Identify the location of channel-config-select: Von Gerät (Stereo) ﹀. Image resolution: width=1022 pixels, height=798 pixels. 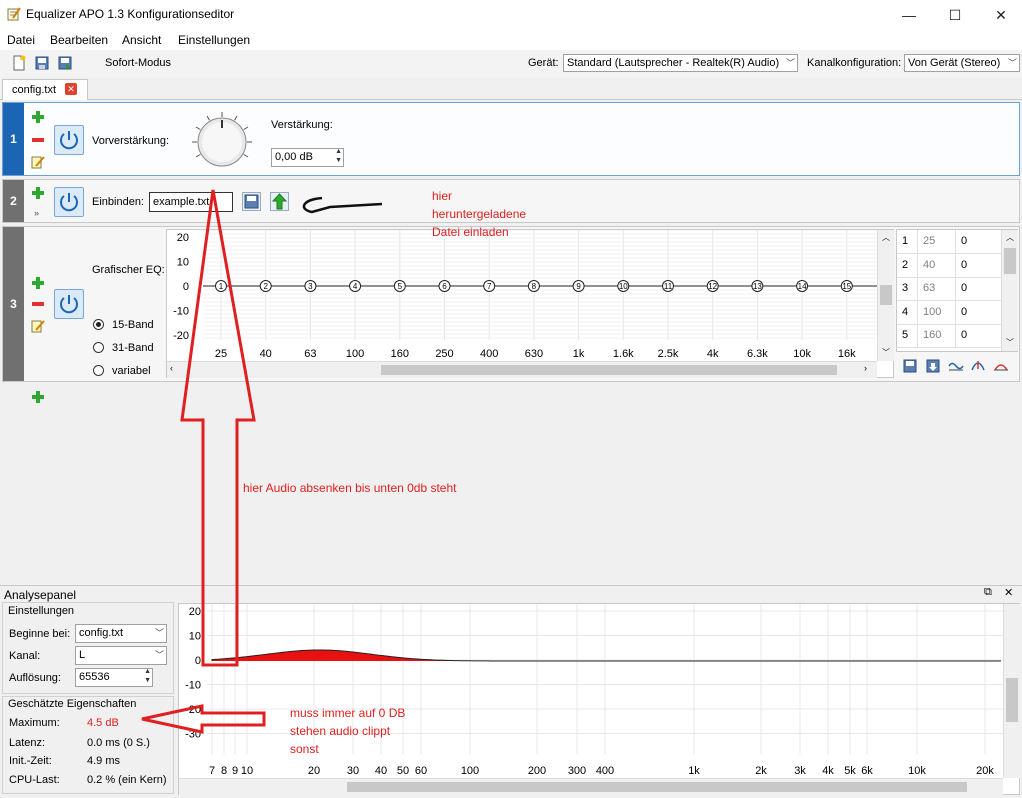
(962, 63).